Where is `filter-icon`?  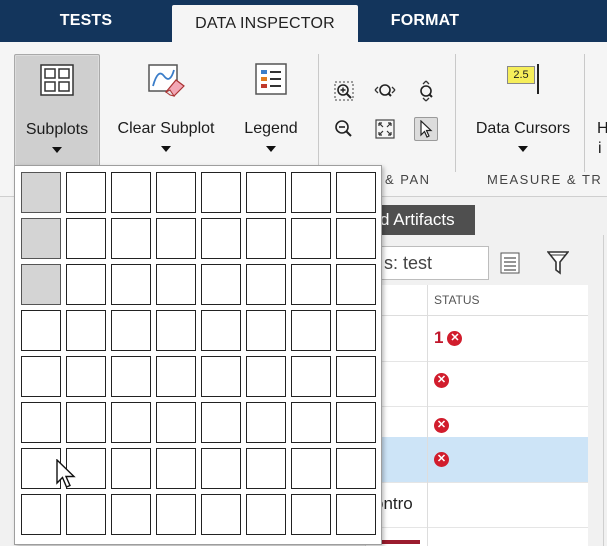 filter-icon is located at coordinates (558, 265).